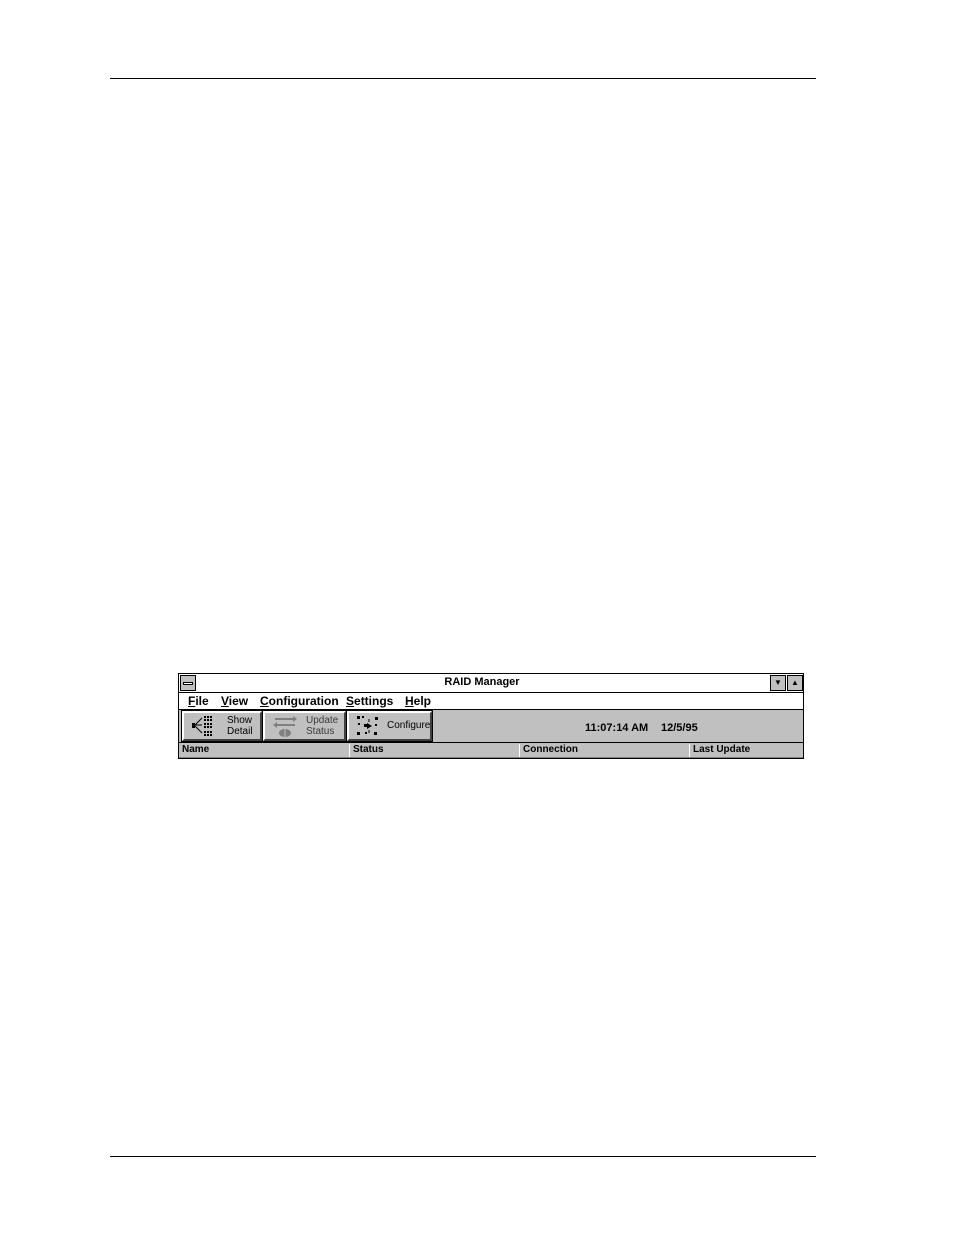 The image size is (954, 1235). Describe the element at coordinates (322, 726) in the screenshot. I see `update-status-label: Update Status` at that location.